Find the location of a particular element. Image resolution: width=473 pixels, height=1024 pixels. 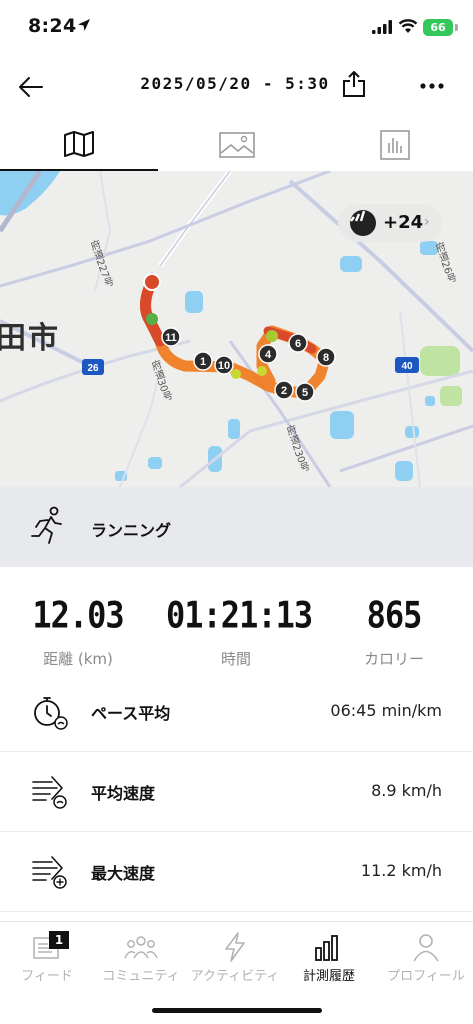

km-marker-8: 8 is located at coordinates (326, 357).